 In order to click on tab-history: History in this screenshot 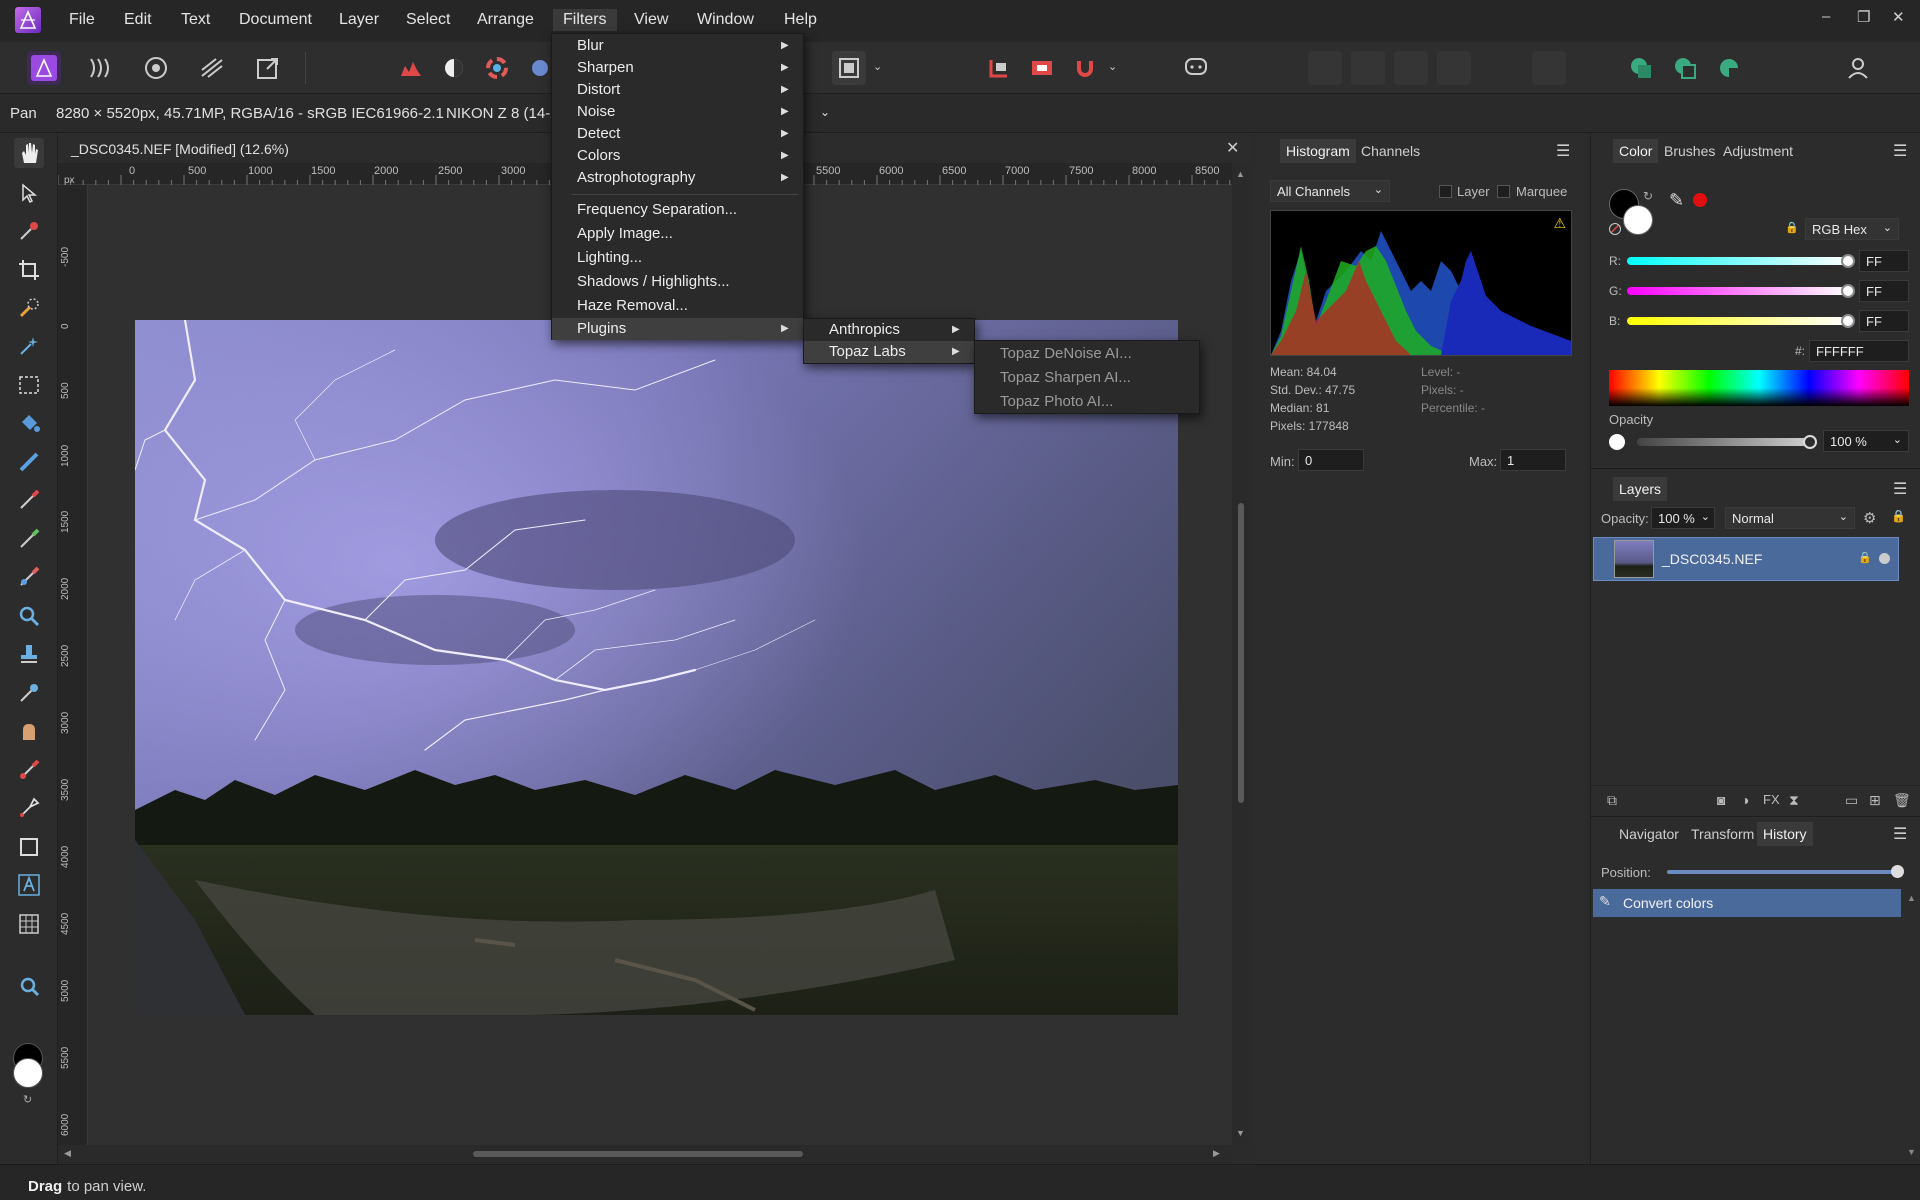, I will do `click(1785, 834)`.